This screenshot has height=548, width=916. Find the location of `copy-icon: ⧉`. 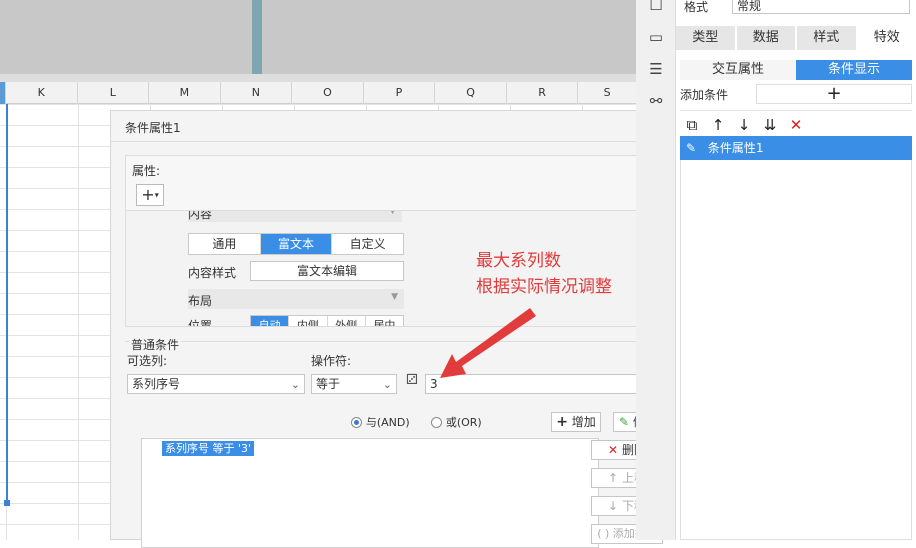

copy-icon: ⧉ is located at coordinates (692, 125).